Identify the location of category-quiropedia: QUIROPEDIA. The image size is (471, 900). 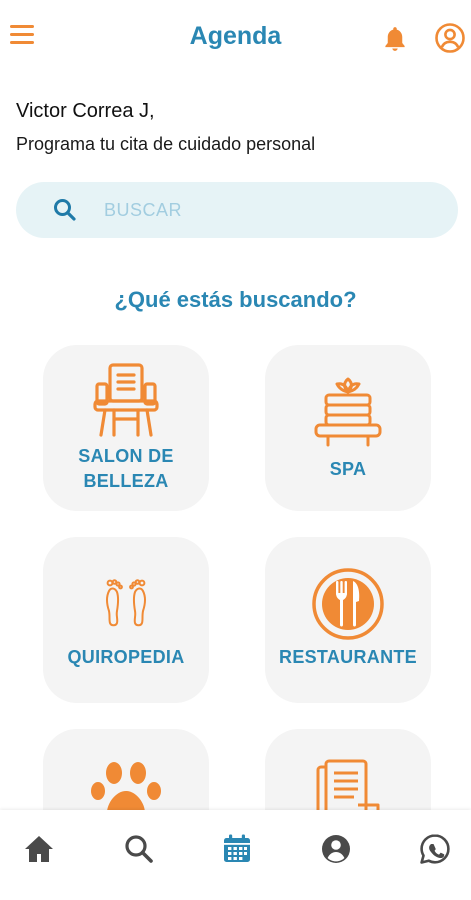
(126, 620).